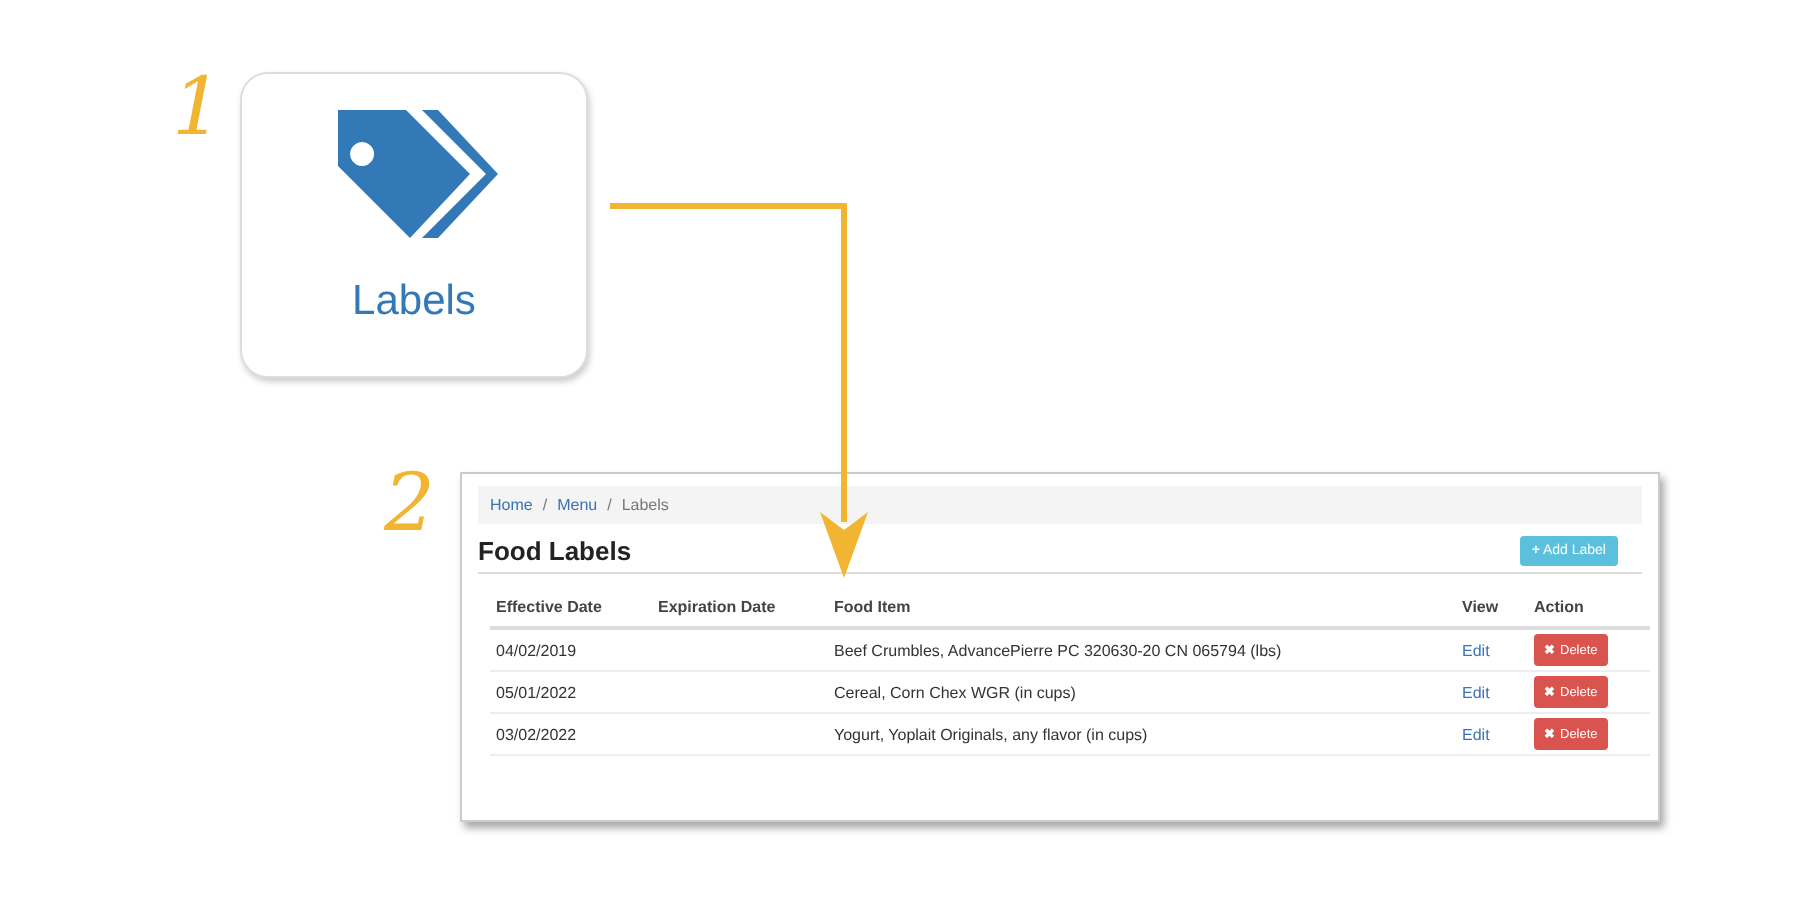 Image resolution: width=1800 pixels, height=902 pixels. Describe the element at coordinates (571, 692) in the screenshot. I see `table-cell: 05/01/2022` at that location.